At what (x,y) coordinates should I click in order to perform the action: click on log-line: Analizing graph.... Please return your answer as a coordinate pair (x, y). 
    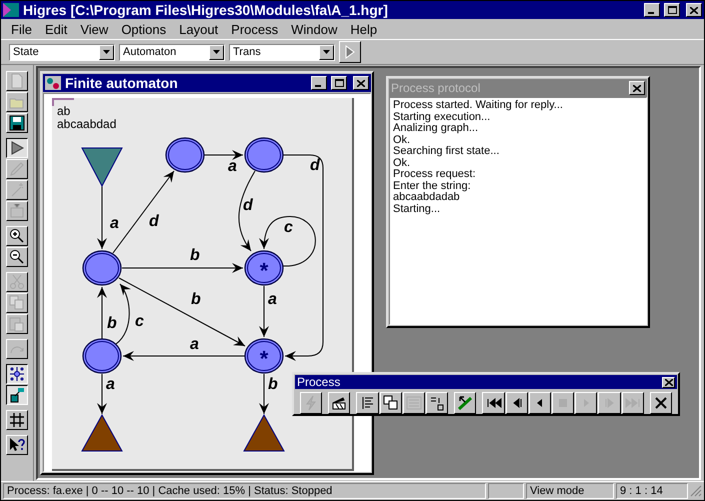
    Looking at the image, I should click on (435, 128).